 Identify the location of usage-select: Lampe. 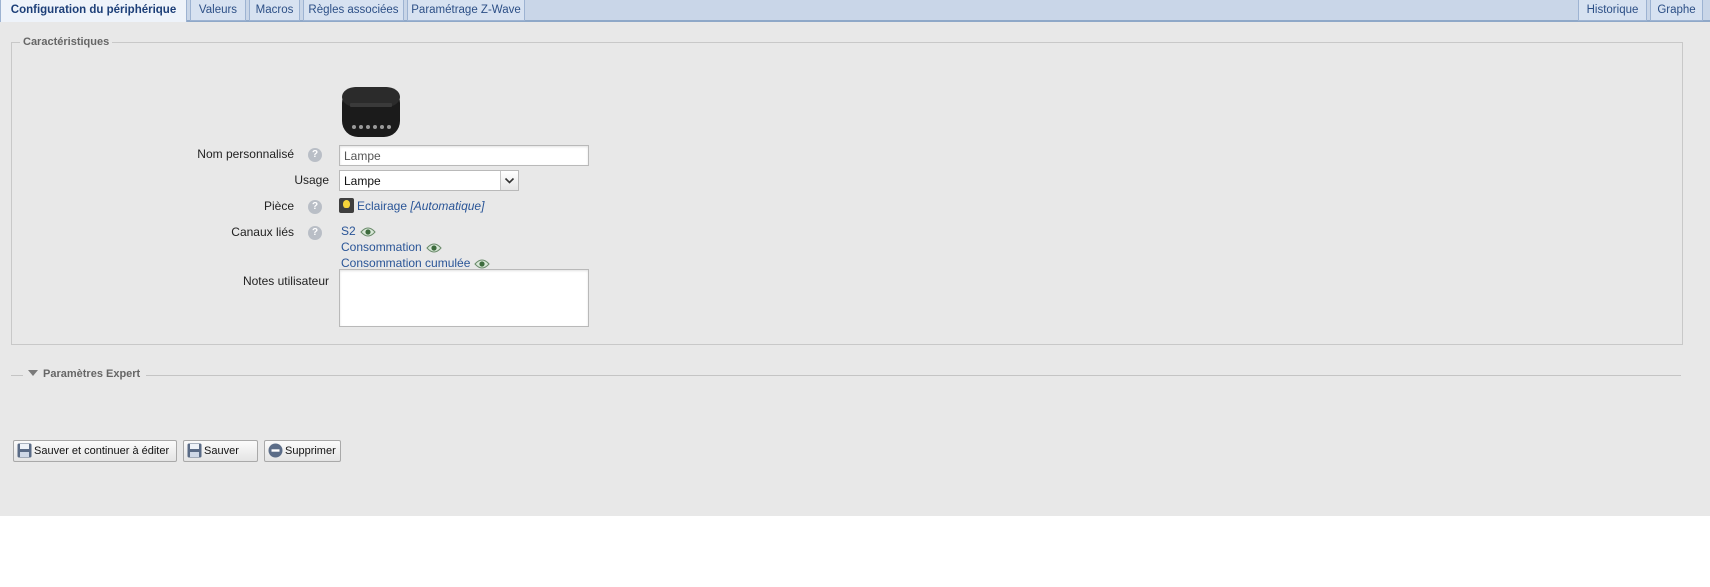
(429, 180).